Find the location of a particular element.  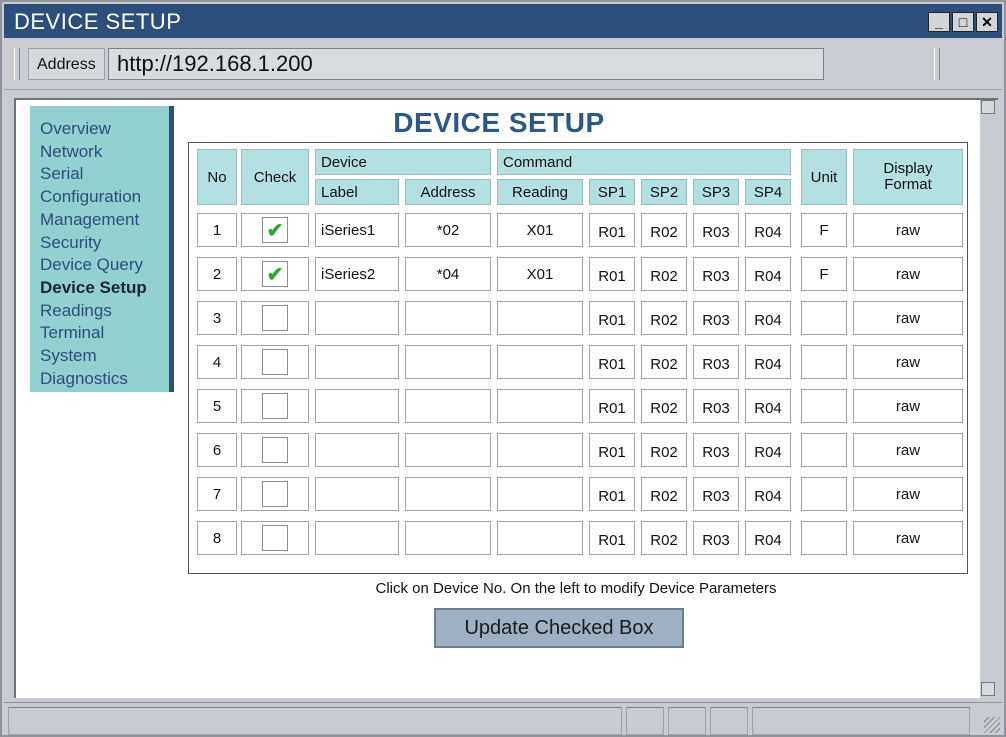

device-no-link: 6 is located at coordinates (217, 450).